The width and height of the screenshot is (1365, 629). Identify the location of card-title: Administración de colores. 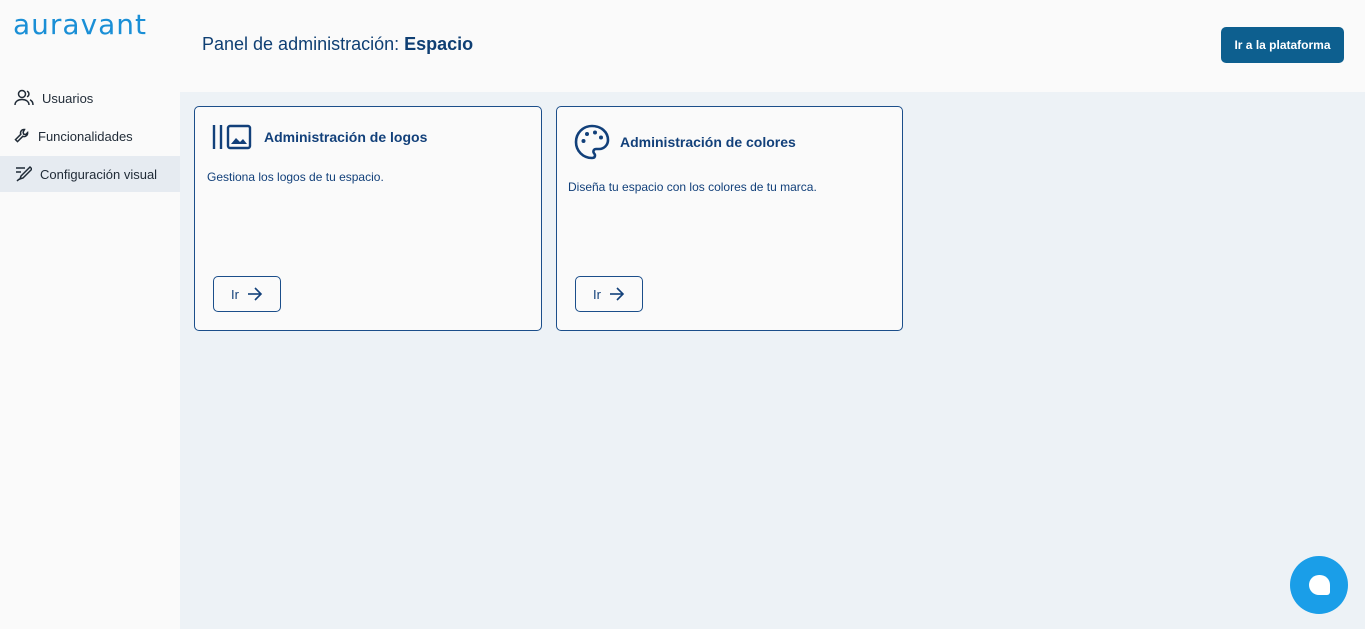
(708, 142).